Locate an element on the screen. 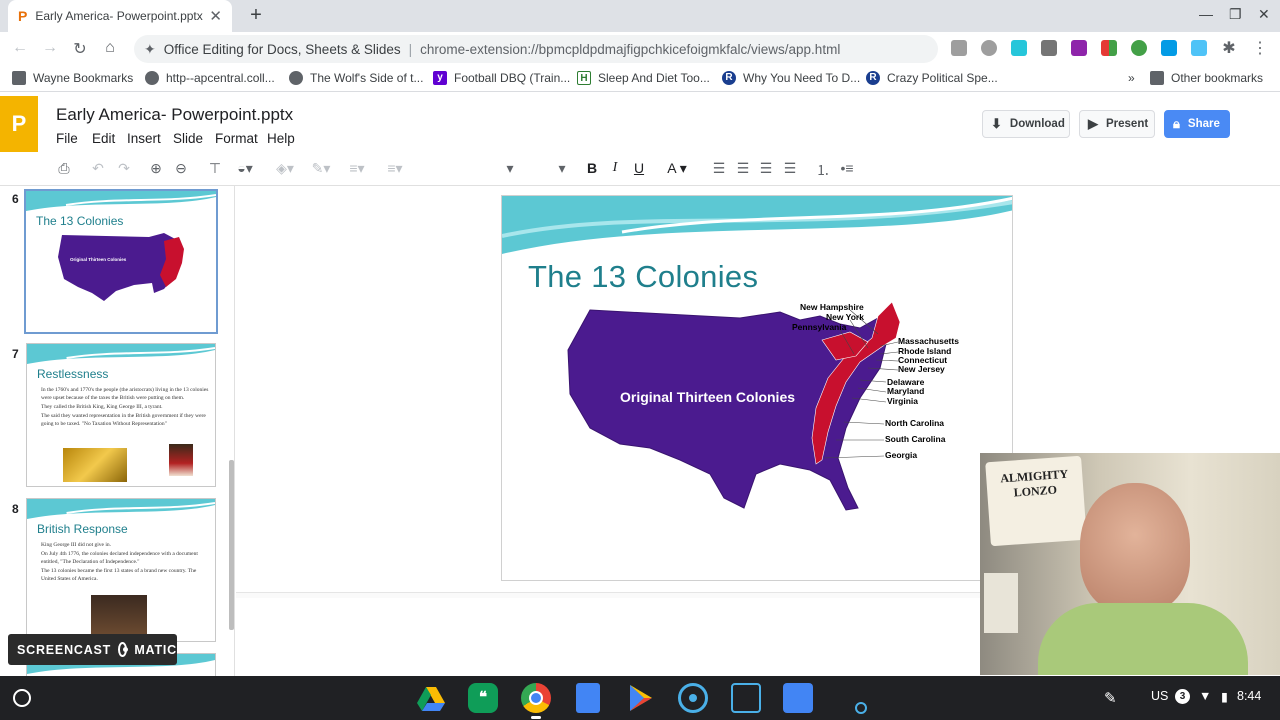 This screenshot has height=720, width=1280. filmstrip-scrollbar is located at coordinates (231, 545).